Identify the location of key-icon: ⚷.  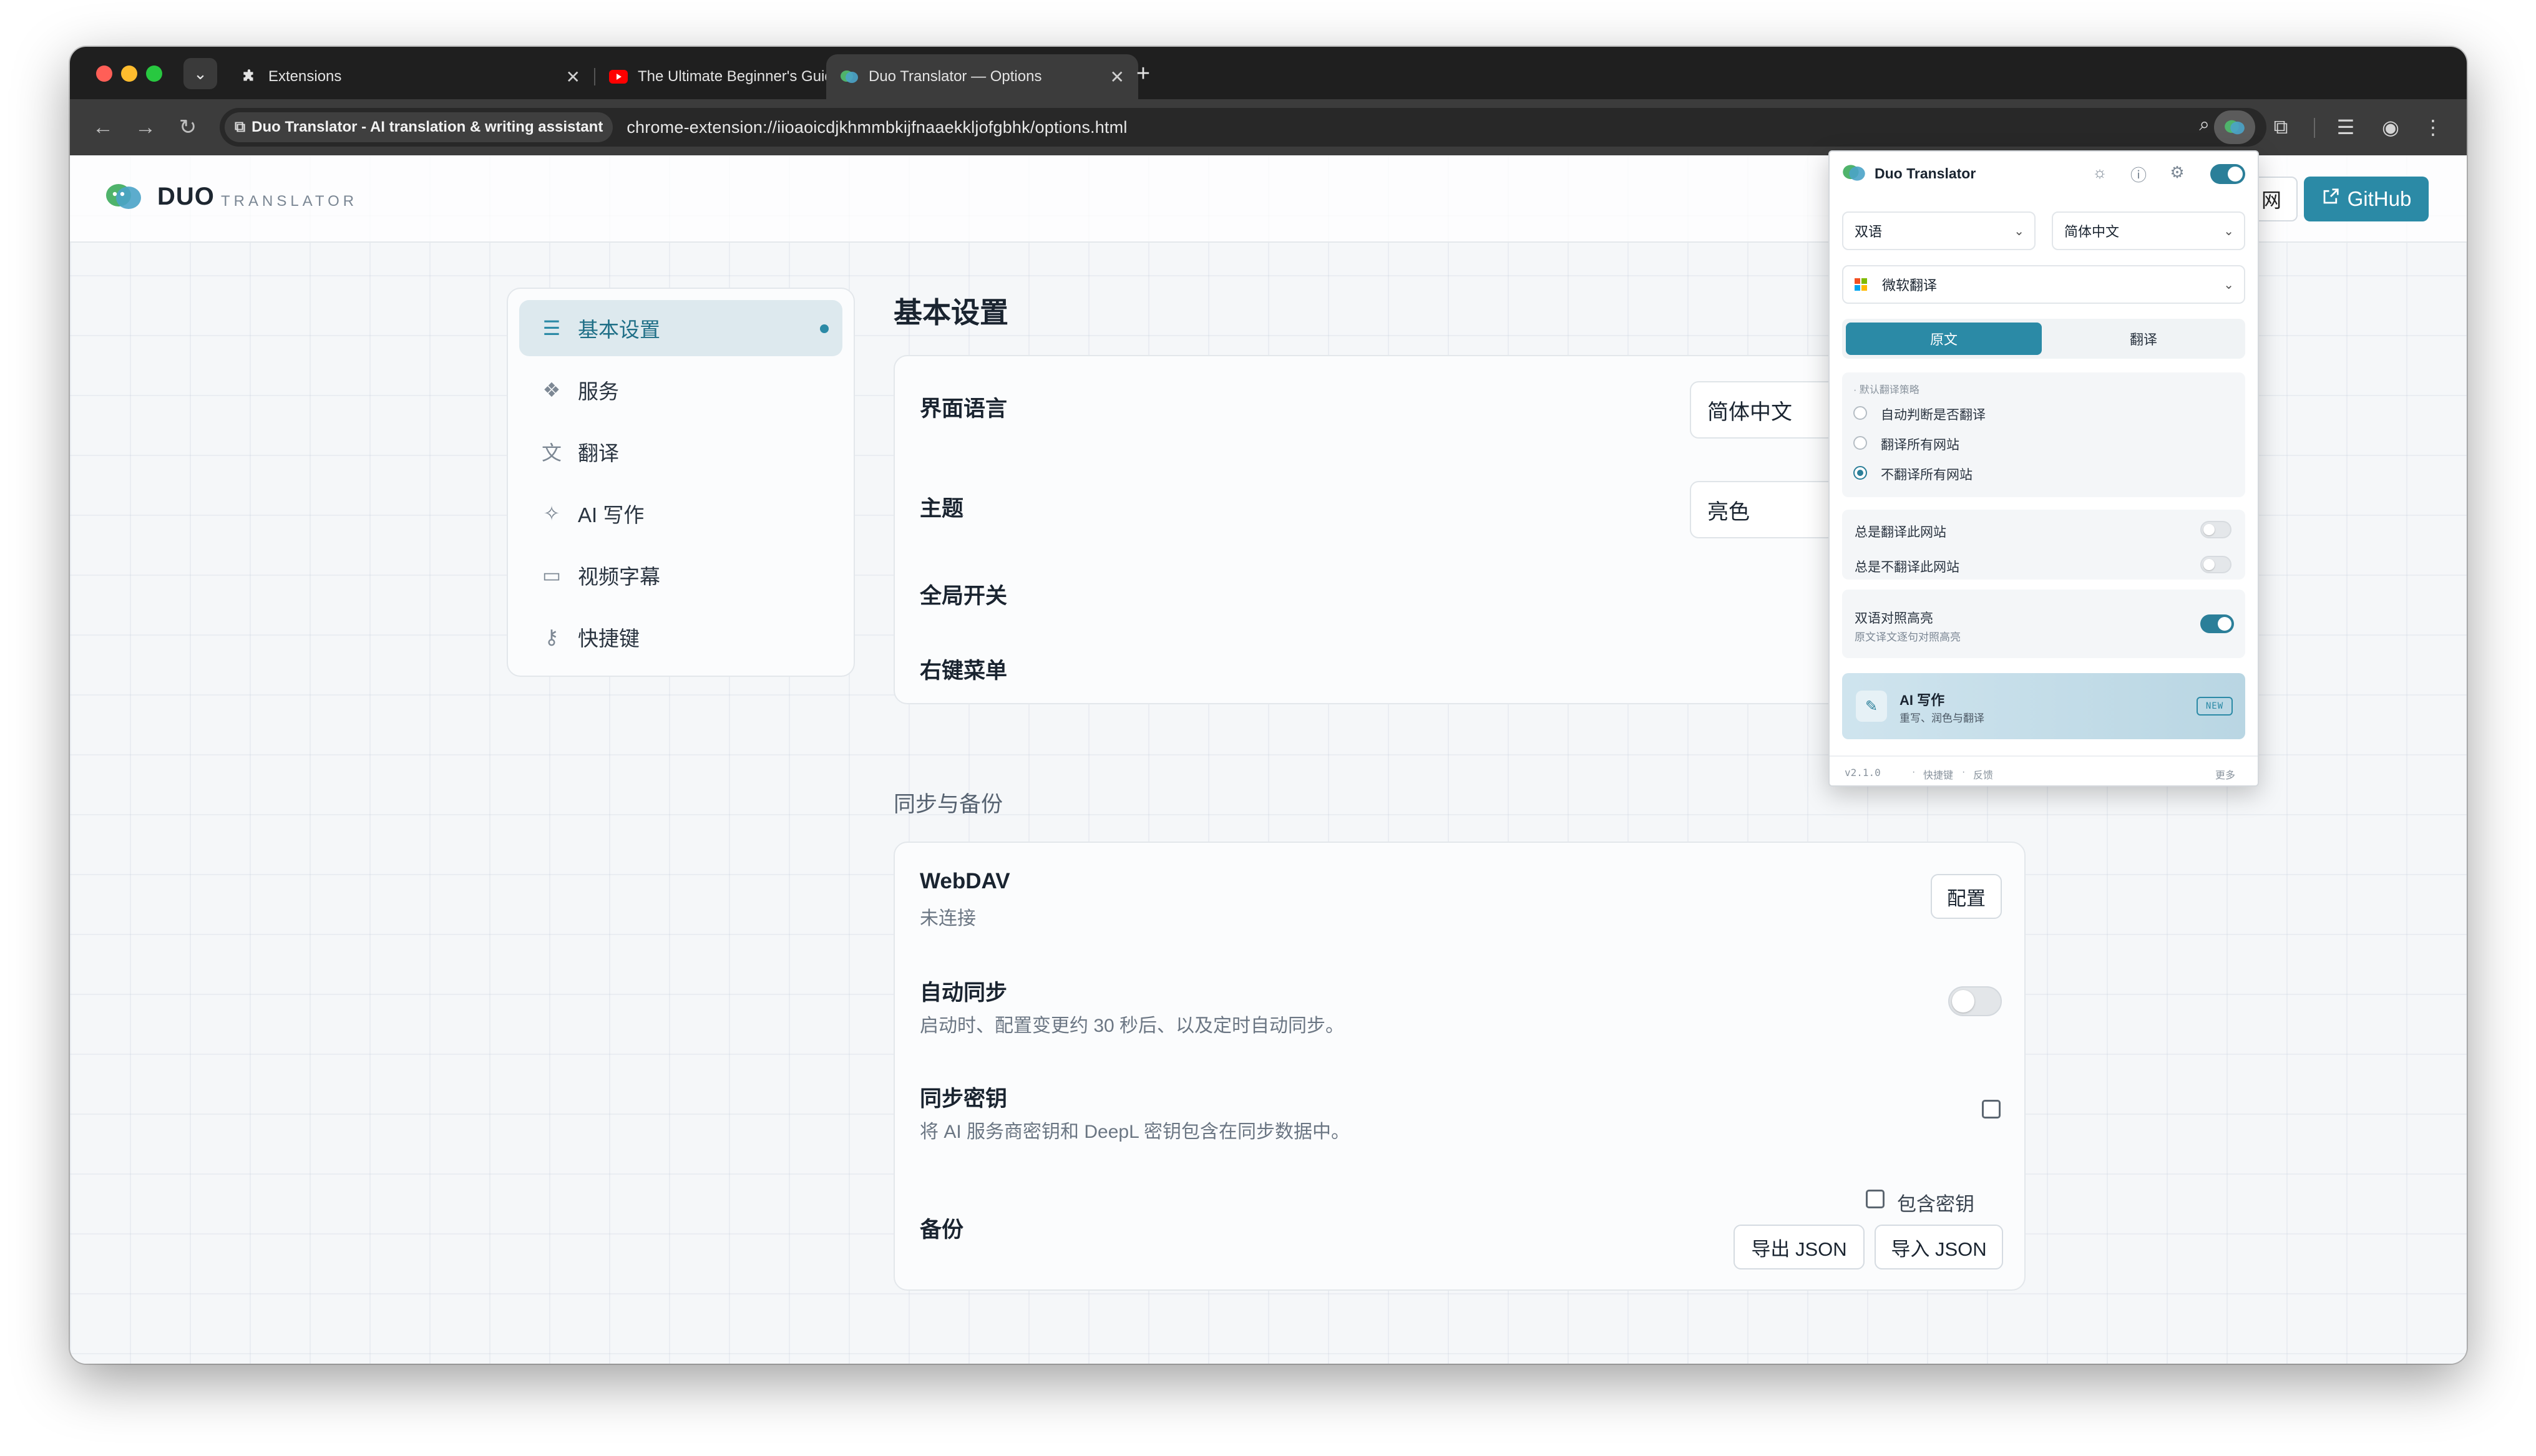
(551, 637).